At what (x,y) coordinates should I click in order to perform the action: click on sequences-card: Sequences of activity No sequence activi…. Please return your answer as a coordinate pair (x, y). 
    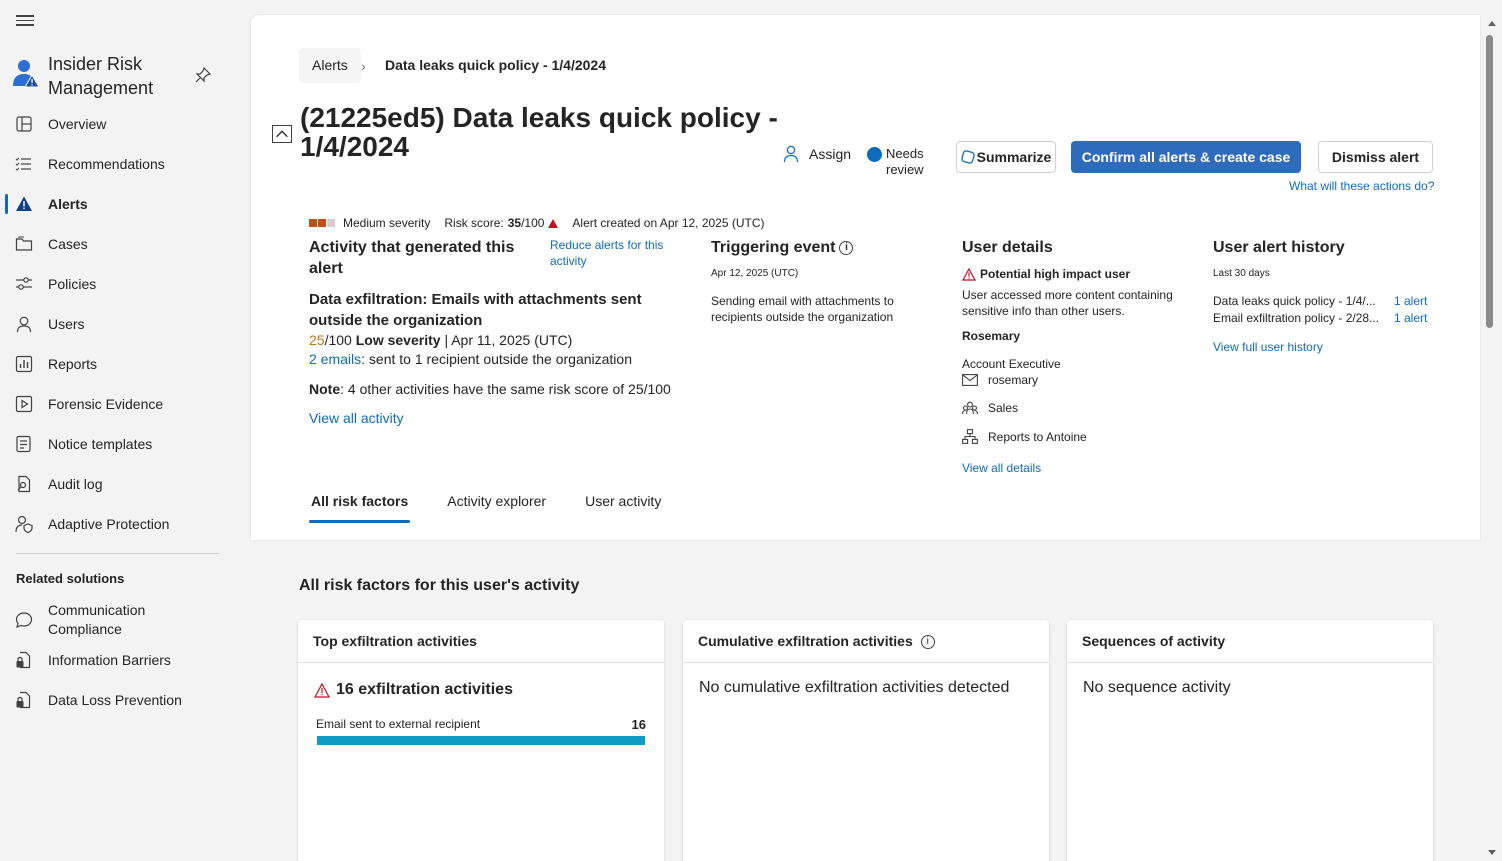
    Looking at the image, I should click on (1250, 740).